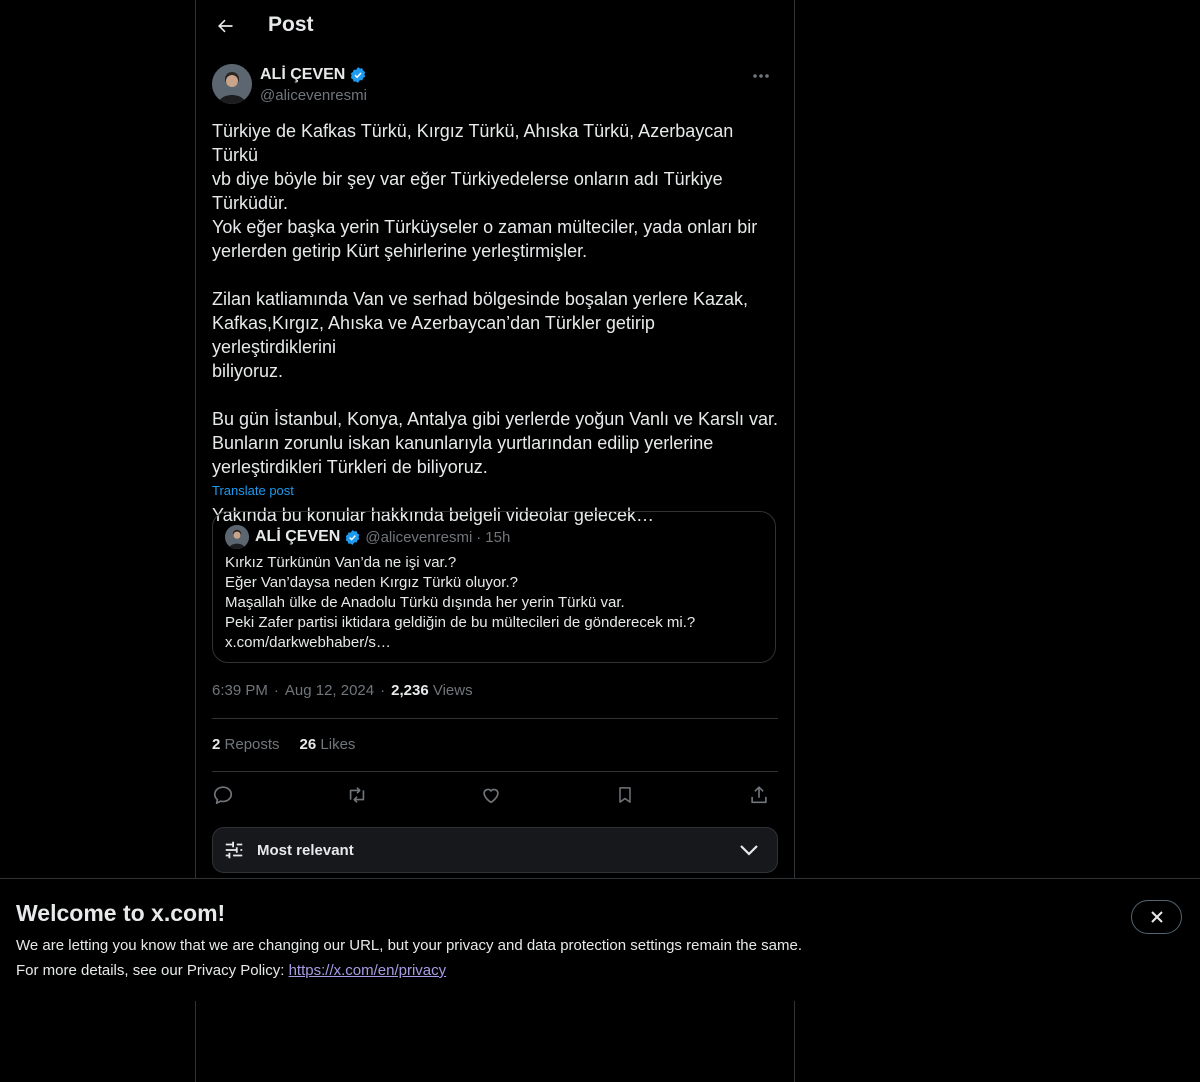 This screenshot has width=1200, height=1082. What do you see at coordinates (237, 537) in the screenshot?
I see `quote-avatar` at bounding box center [237, 537].